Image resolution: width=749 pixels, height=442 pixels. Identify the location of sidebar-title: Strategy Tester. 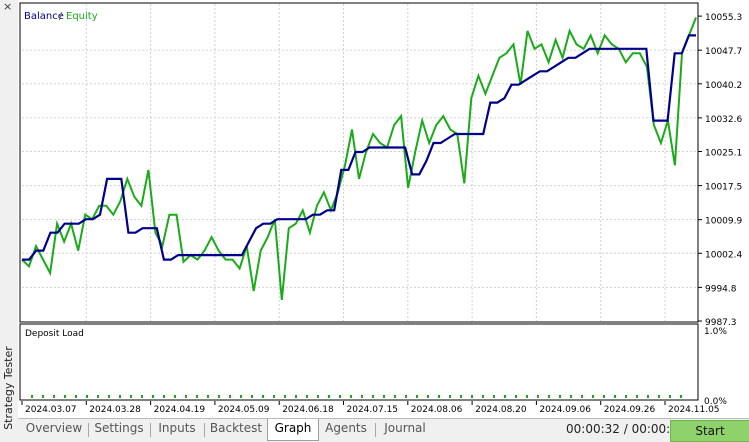
(8, 388).